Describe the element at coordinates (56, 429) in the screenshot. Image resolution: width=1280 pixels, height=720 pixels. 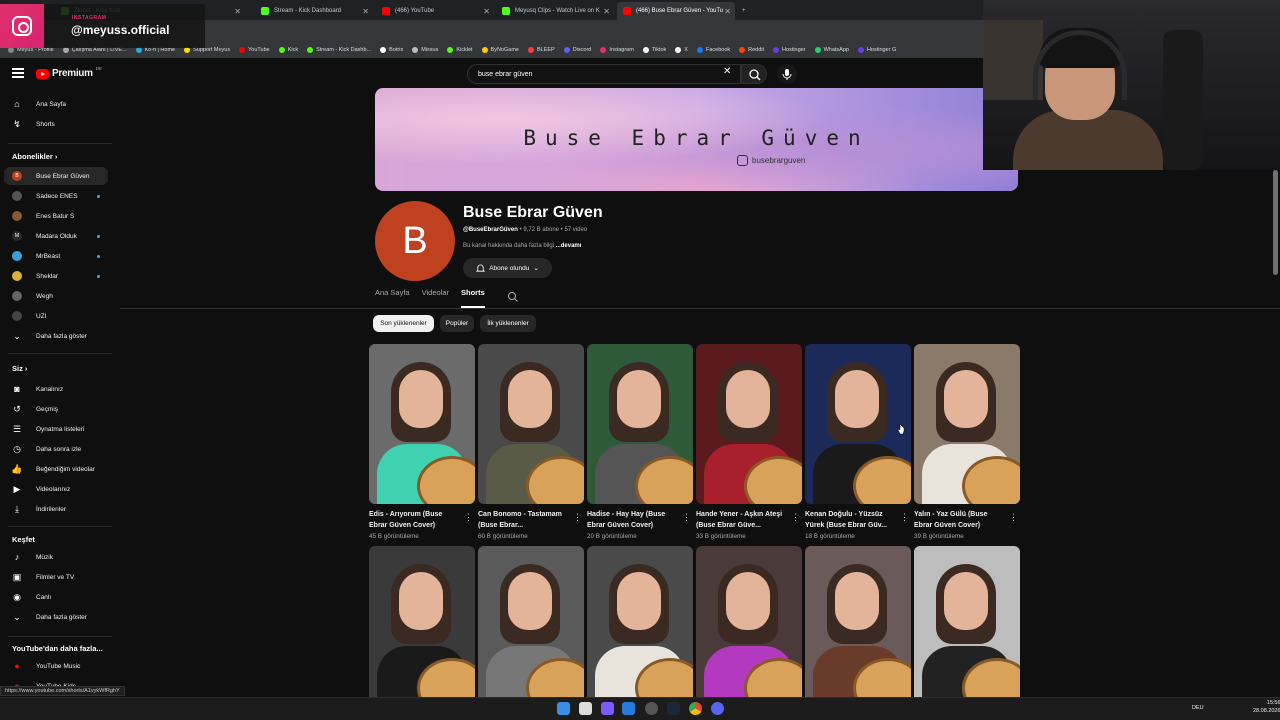
I see `sidebar-item: ☰ Oynatma listeleri` at that location.